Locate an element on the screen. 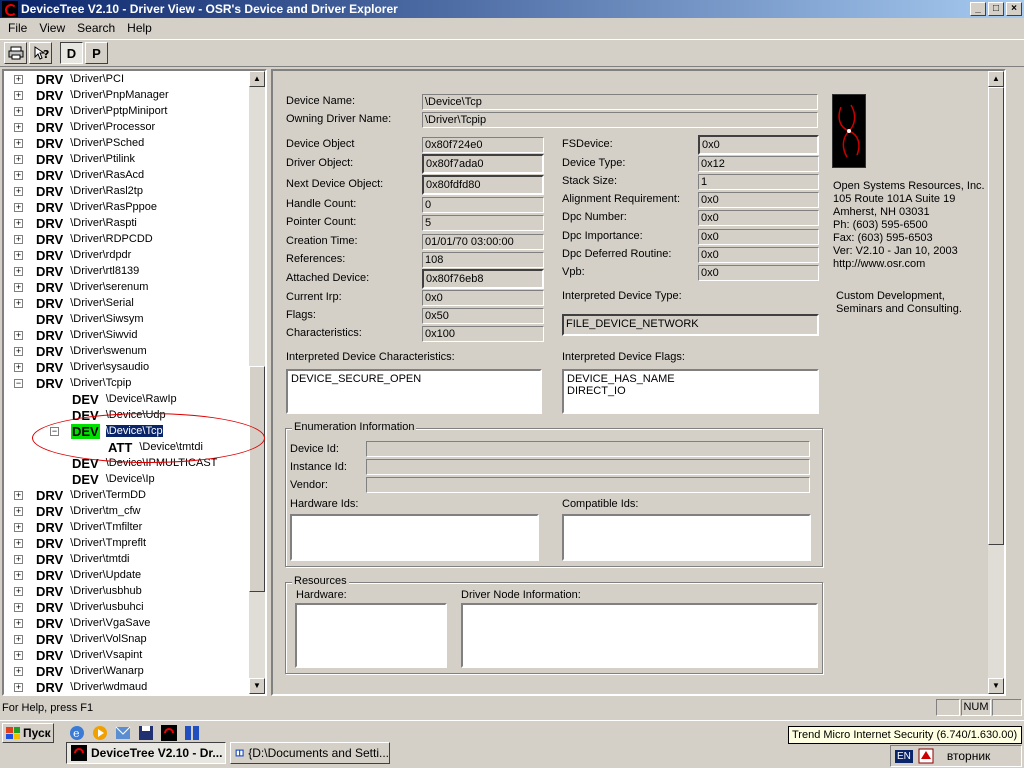 This screenshot has width=1024, height=768. device-field-value: 0x80f76eb8 is located at coordinates (483, 279).